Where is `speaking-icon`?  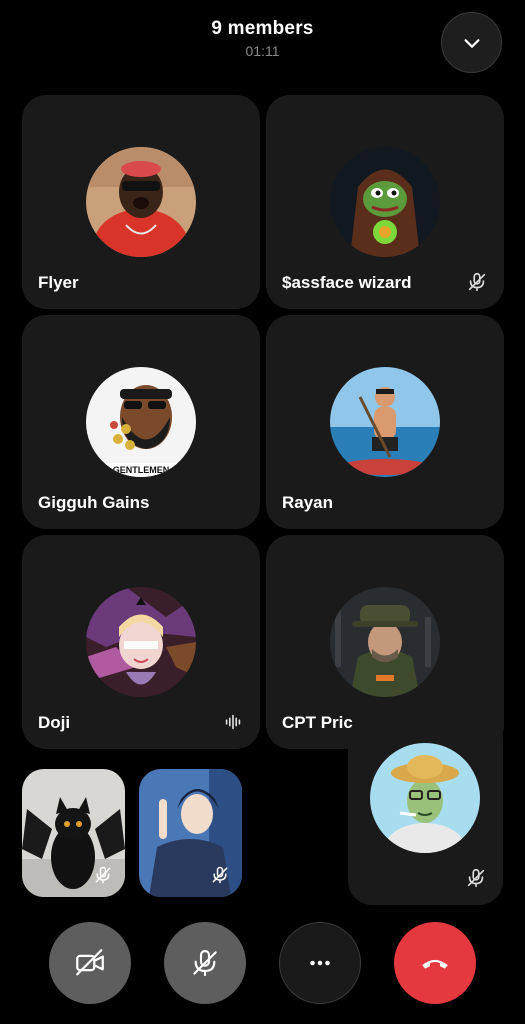 speaking-icon is located at coordinates (233, 722).